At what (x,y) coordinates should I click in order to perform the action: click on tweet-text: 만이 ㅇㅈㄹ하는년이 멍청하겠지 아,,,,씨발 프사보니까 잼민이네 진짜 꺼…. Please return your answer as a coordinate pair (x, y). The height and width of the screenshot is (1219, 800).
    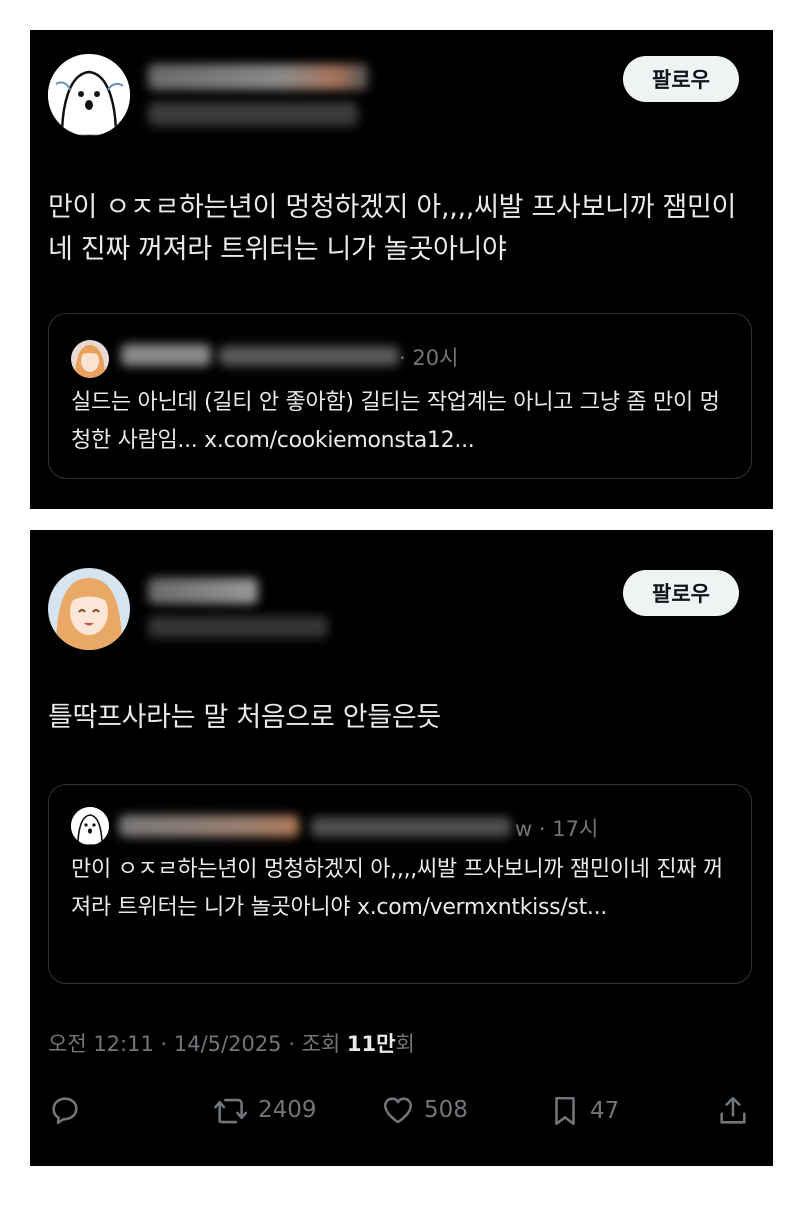
    Looking at the image, I should click on (392, 228).